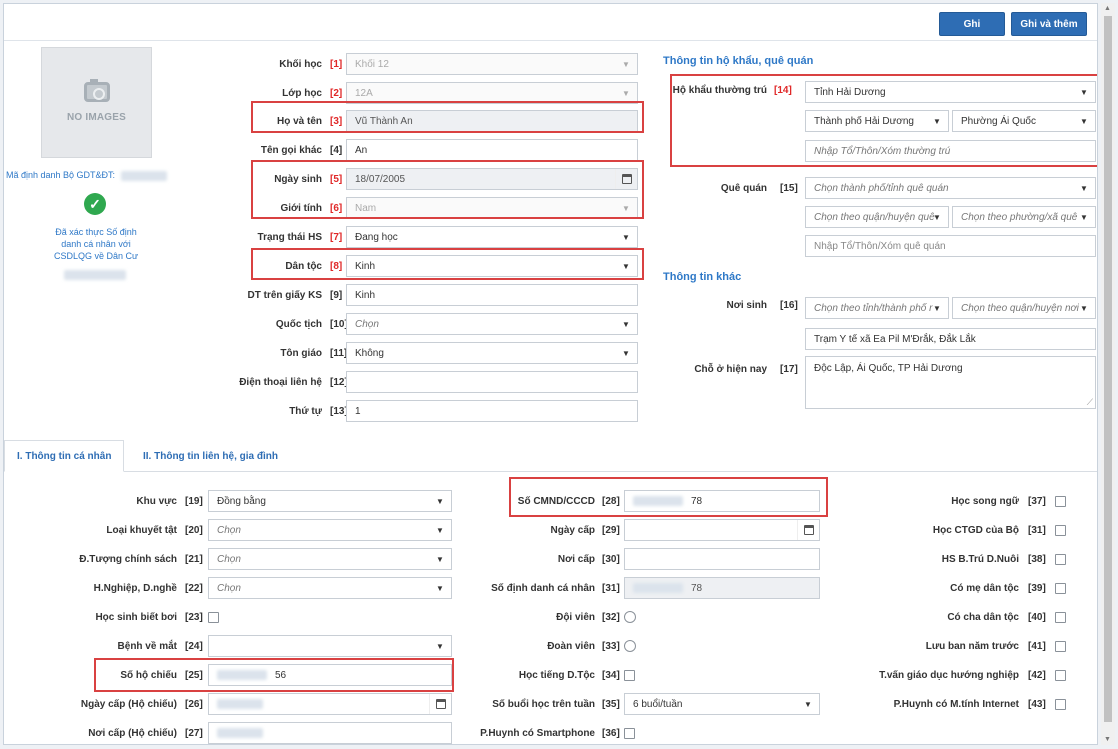  What do you see at coordinates (1060, 530) in the screenshot?
I see `personal-col3-field-38-checkbox` at bounding box center [1060, 530].